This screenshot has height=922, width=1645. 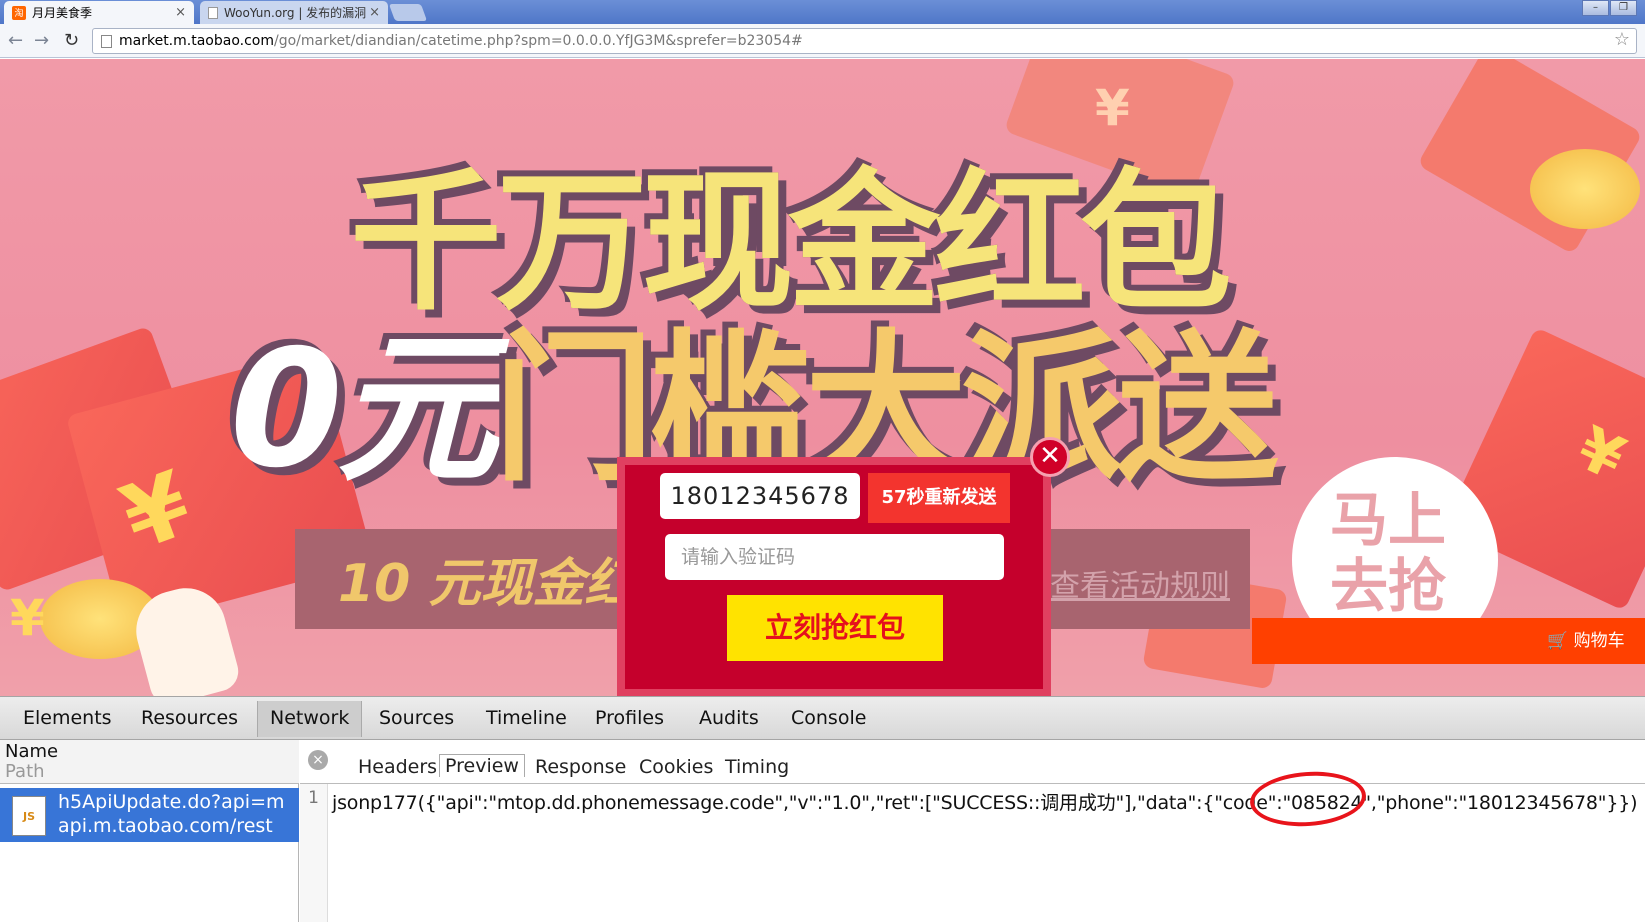 I want to click on request-name: h5ApiUpdate.do?api=m, so click(x=171, y=802).